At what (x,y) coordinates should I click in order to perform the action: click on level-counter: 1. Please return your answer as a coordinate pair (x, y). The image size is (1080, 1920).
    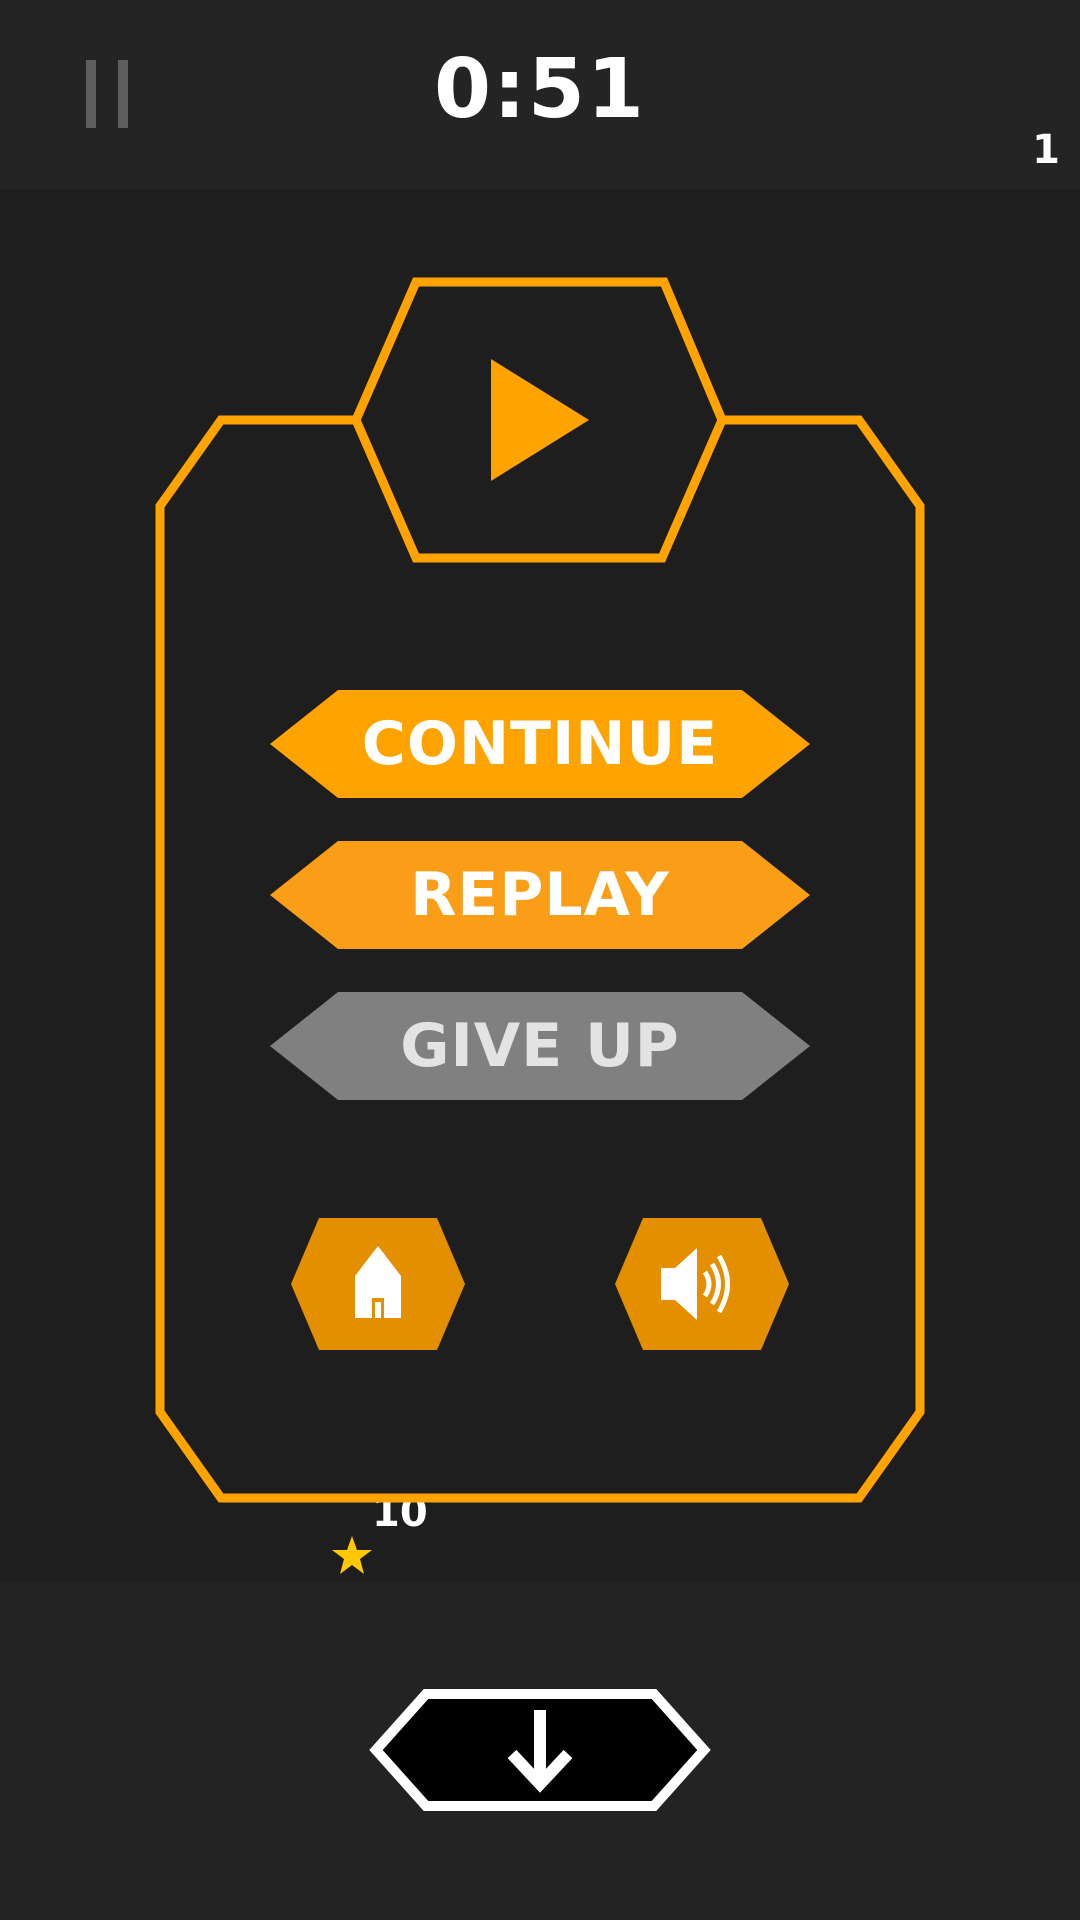
    Looking at the image, I should click on (1046, 150).